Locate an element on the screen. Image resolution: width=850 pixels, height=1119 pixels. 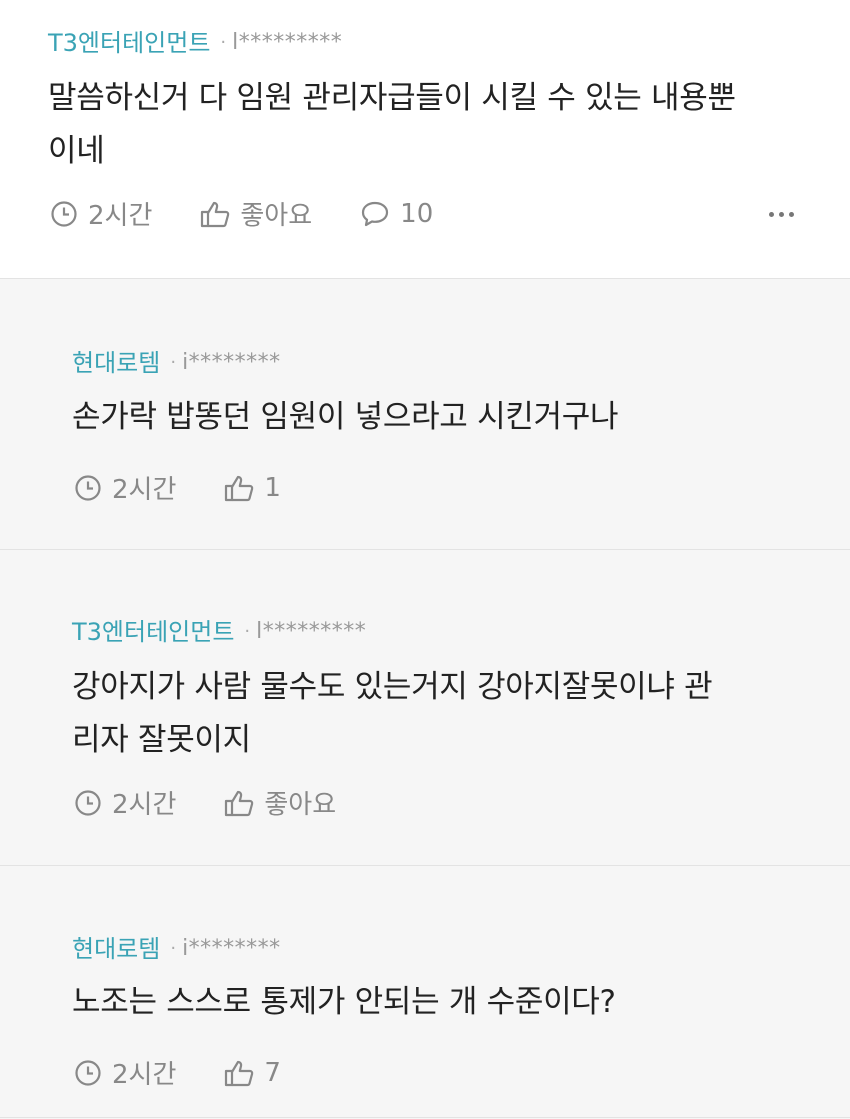
comment-actions: 2시간 좋아요 is located at coordinates (205, 802).